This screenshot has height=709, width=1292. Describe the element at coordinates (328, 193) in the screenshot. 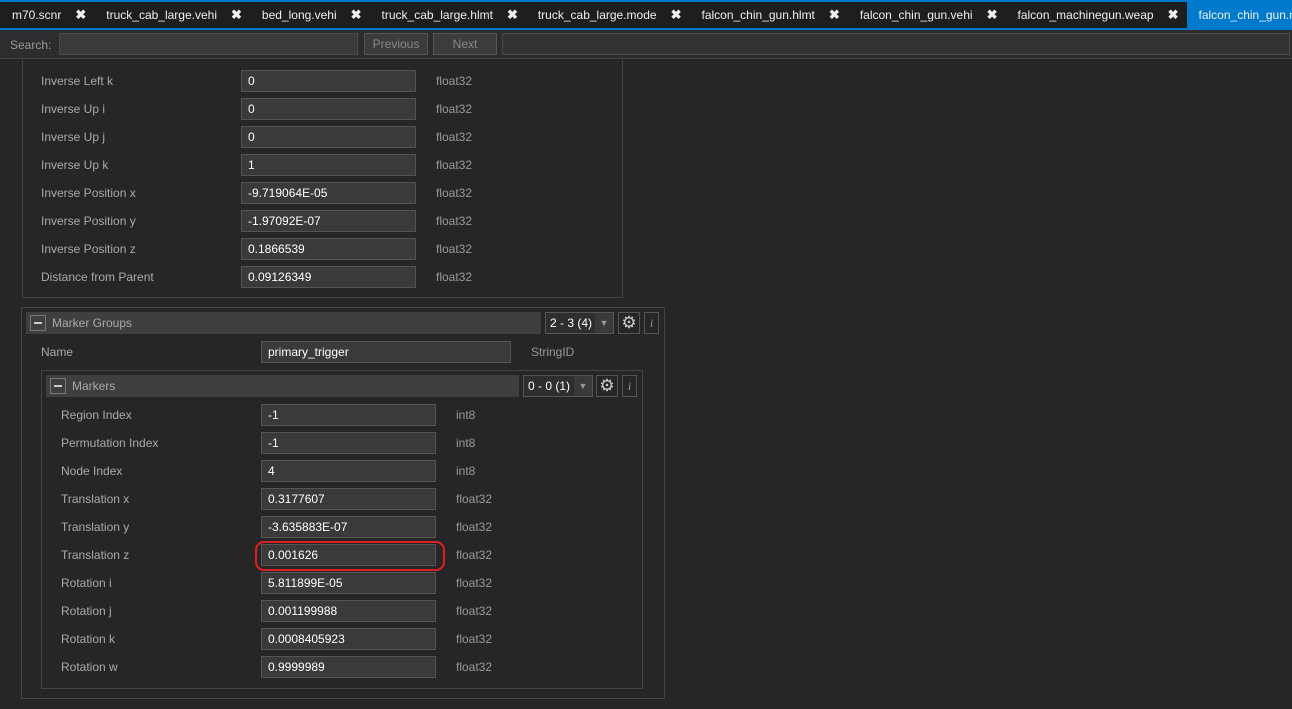

I see `field-input: -9.719064E-05` at that location.